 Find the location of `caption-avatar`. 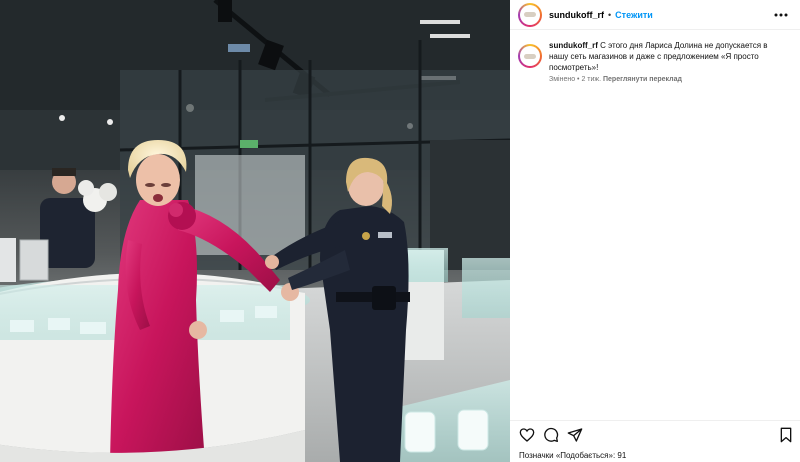

caption-avatar is located at coordinates (530, 56).